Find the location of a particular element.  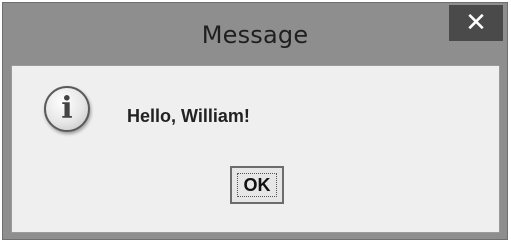

info-icon: i is located at coordinates (67, 109).